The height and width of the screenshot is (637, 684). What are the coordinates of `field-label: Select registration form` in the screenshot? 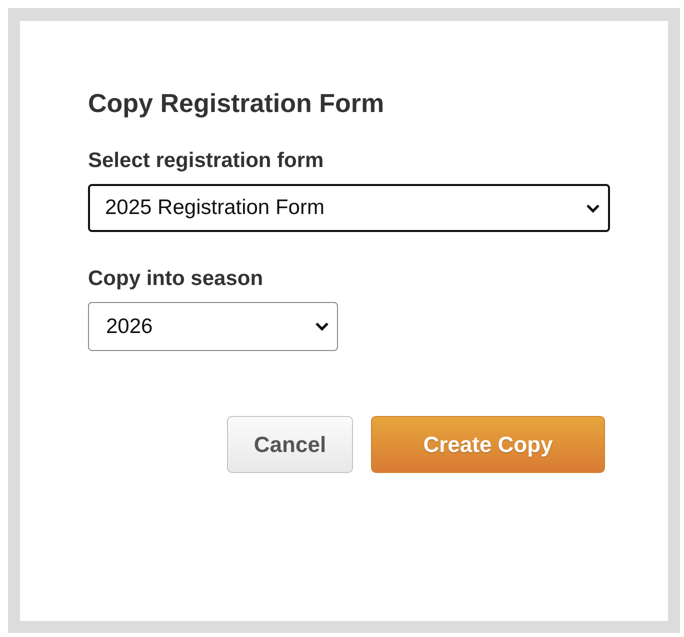 It's located at (206, 161).